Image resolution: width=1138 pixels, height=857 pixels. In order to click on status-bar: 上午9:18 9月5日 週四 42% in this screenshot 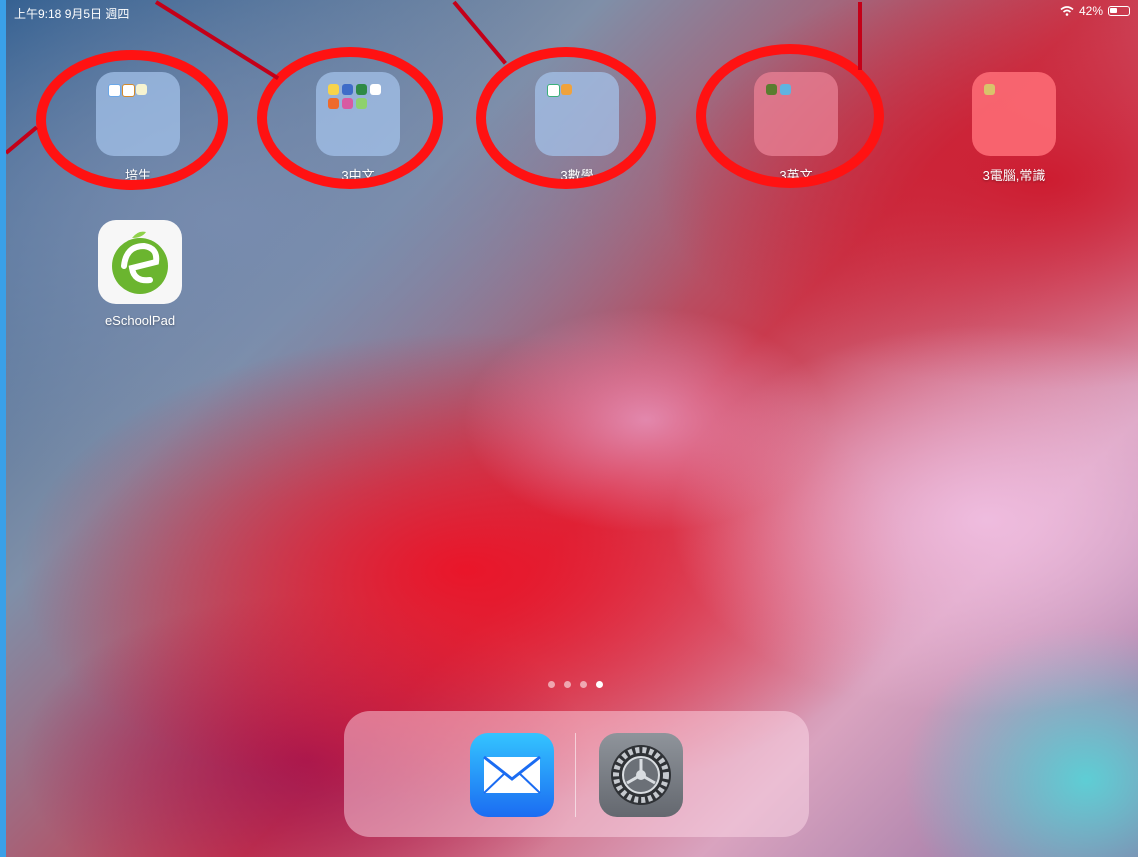, I will do `click(572, 11)`.